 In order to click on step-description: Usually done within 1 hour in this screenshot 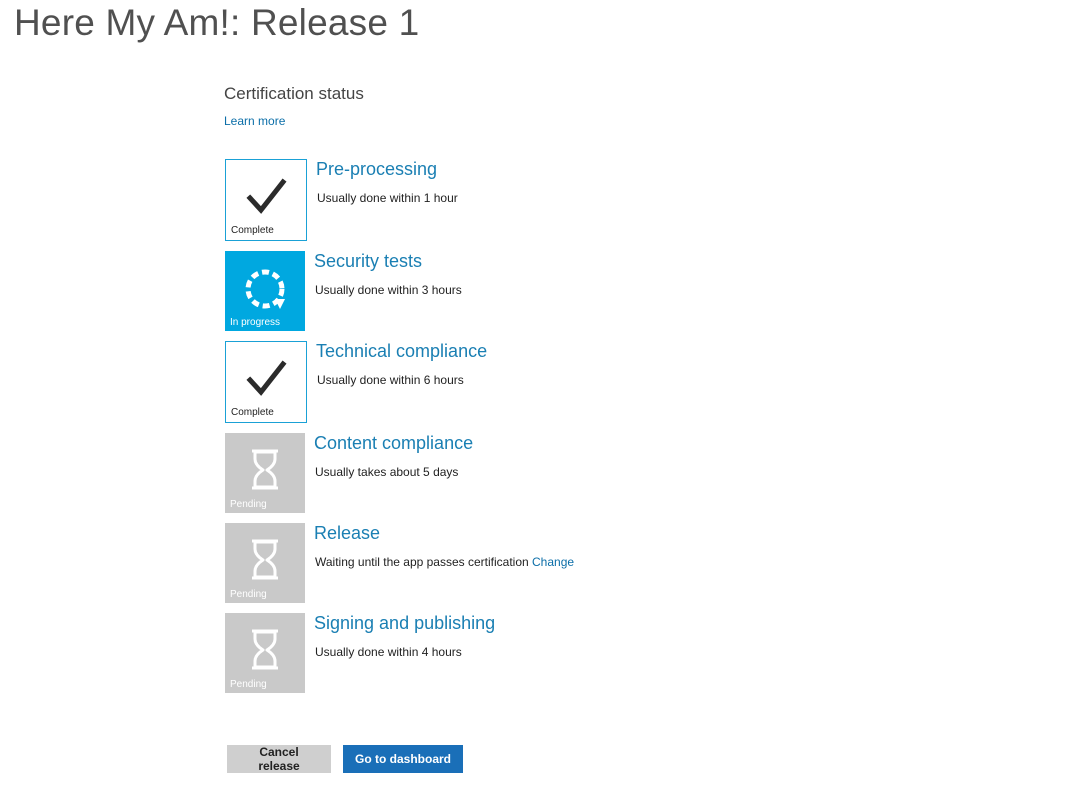, I will do `click(387, 198)`.